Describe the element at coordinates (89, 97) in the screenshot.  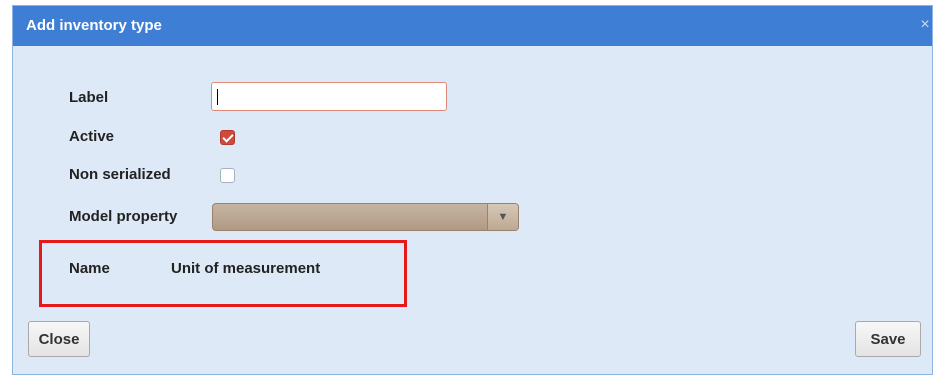
I see `label-field-caption: Label` at that location.